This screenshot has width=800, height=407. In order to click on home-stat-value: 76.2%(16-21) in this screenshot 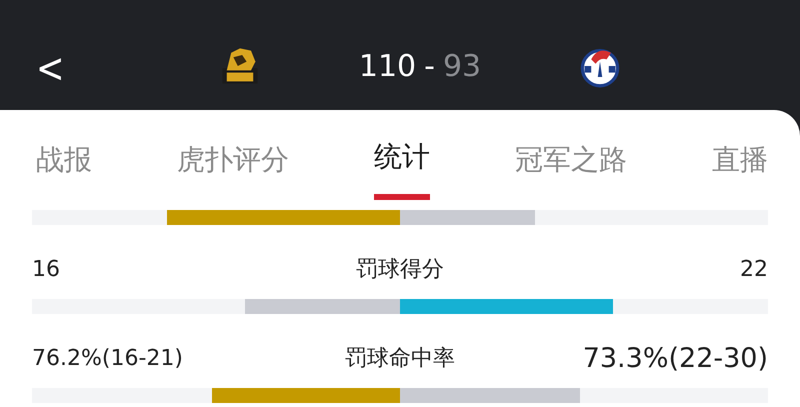, I will do `click(107, 358)`.